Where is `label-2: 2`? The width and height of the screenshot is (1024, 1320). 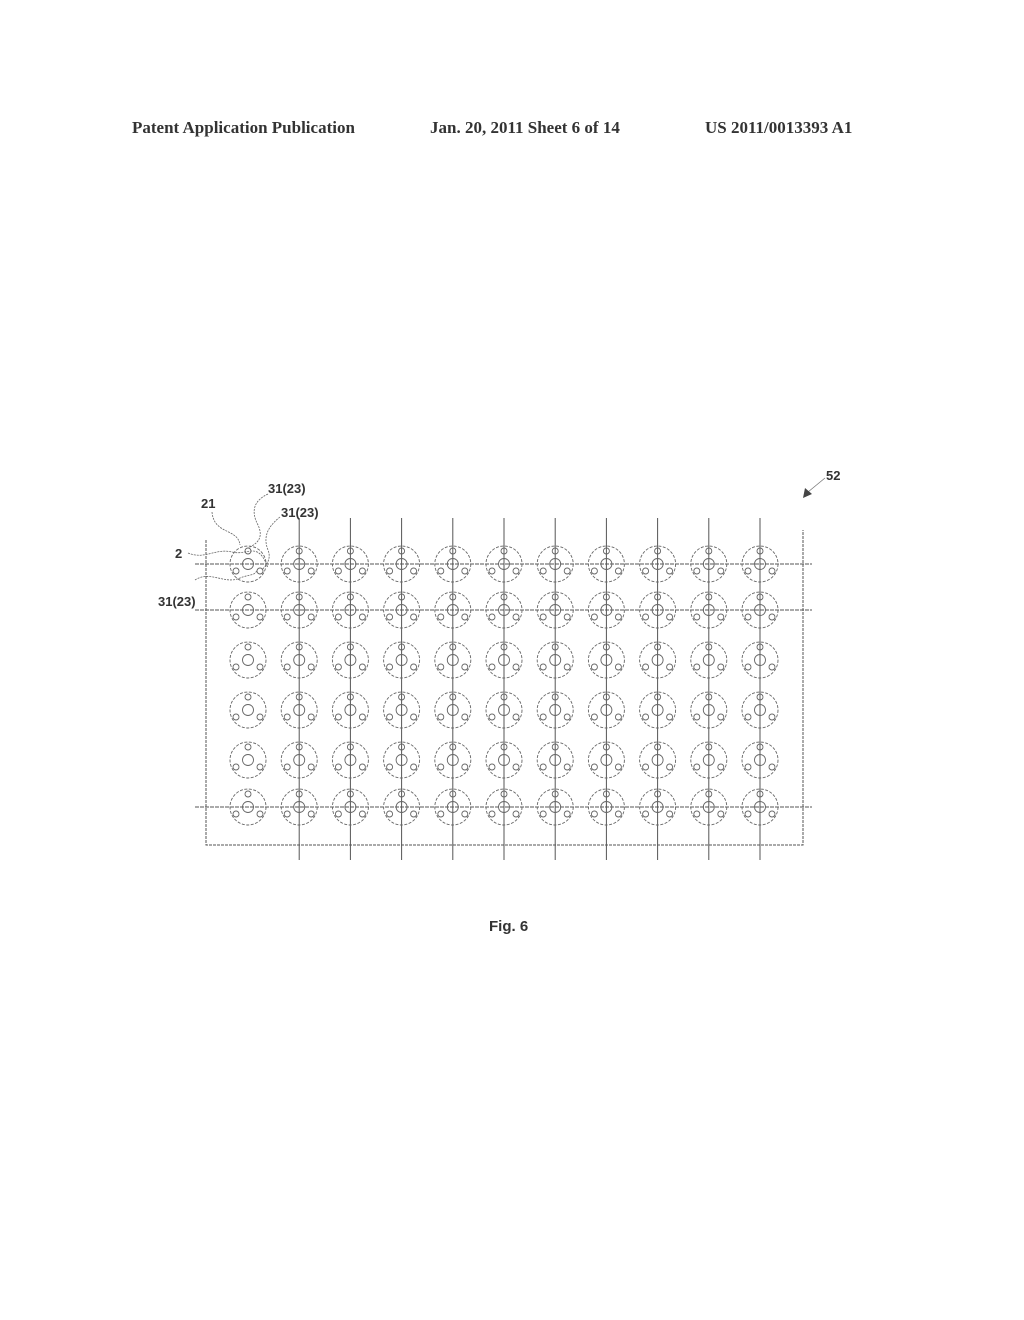
label-2: 2 is located at coordinates (178, 553).